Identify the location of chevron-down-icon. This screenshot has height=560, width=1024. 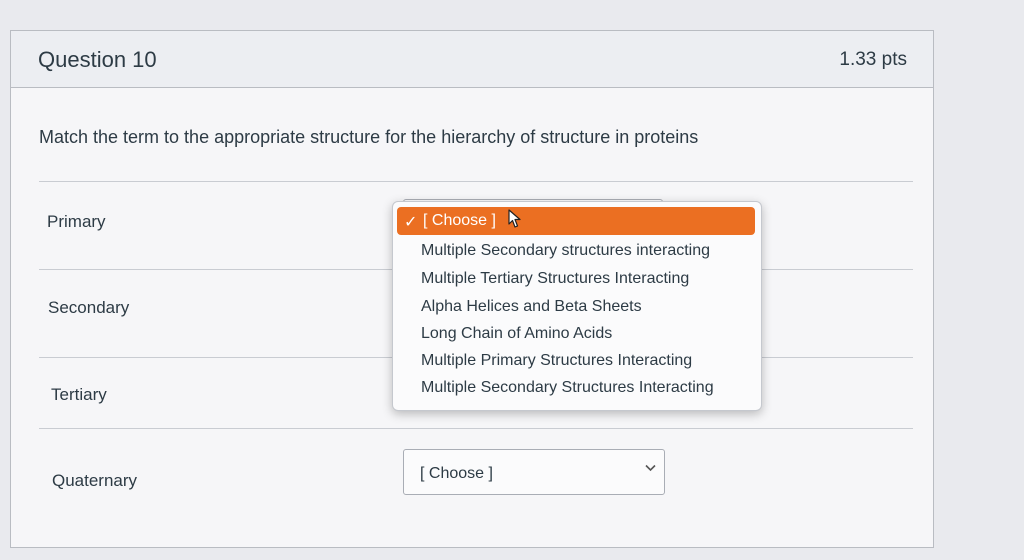
(650, 467).